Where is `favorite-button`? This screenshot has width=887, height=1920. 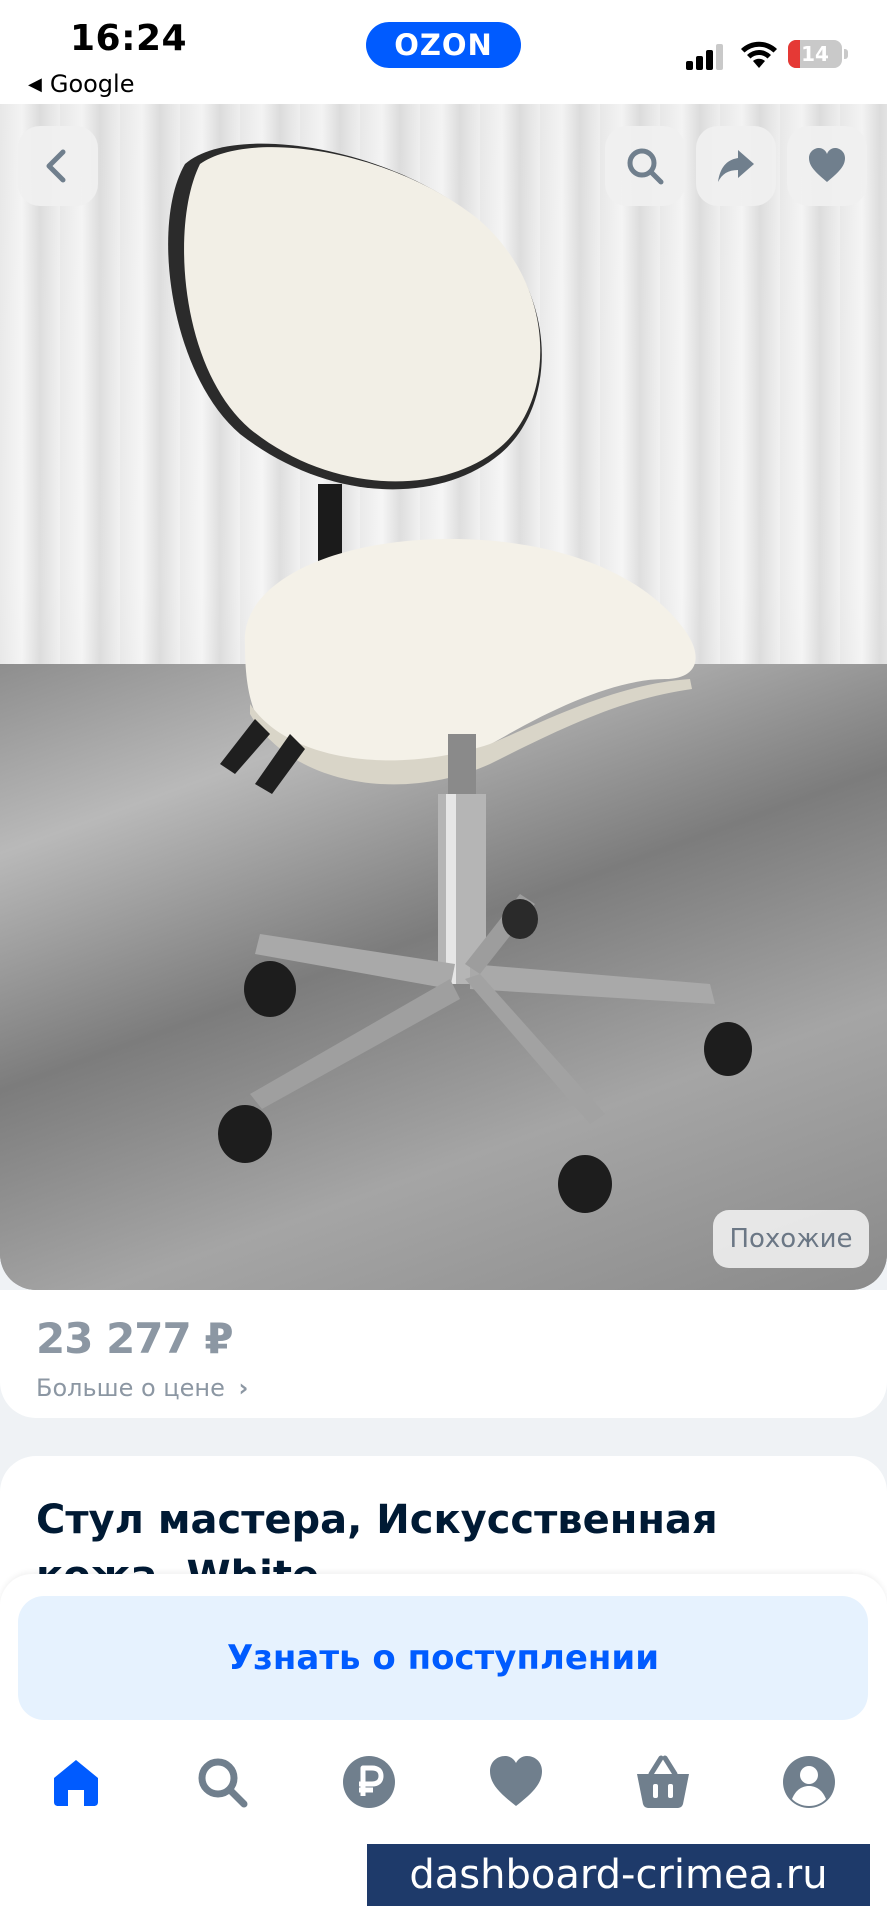
favorite-button is located at coordinates (827, 166).